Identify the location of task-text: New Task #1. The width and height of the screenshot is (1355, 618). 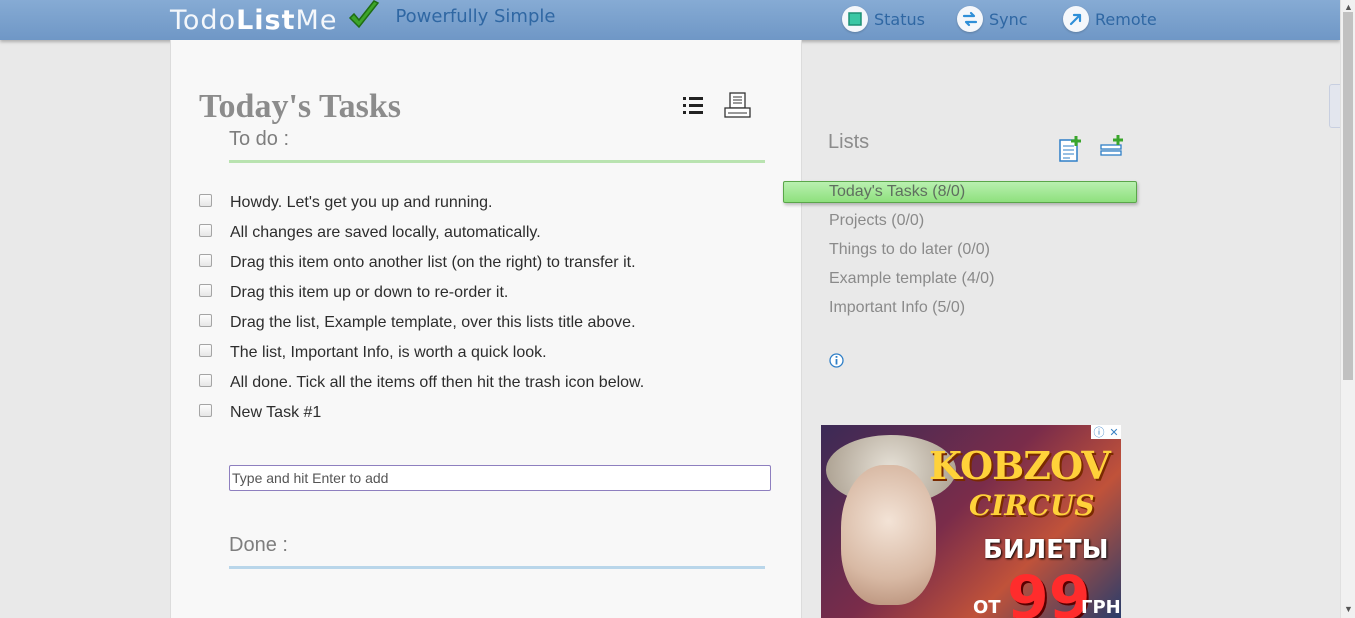
(275, 413).